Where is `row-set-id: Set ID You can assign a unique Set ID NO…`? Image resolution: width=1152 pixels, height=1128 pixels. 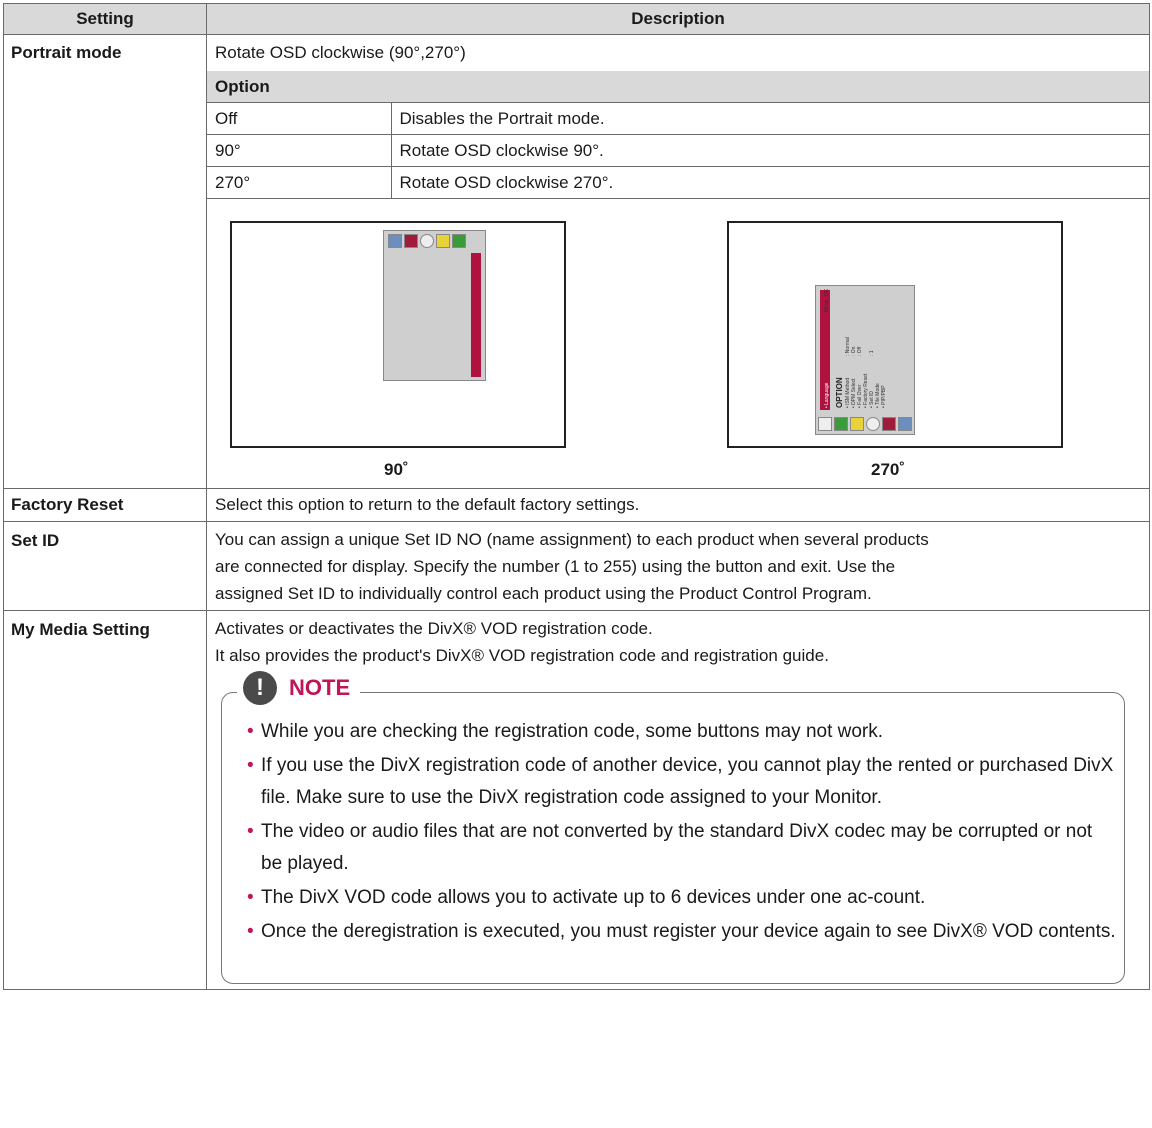
row-set-id: Set ID You can assign a unique Set ID NO… is located at coordinates (576, 566).